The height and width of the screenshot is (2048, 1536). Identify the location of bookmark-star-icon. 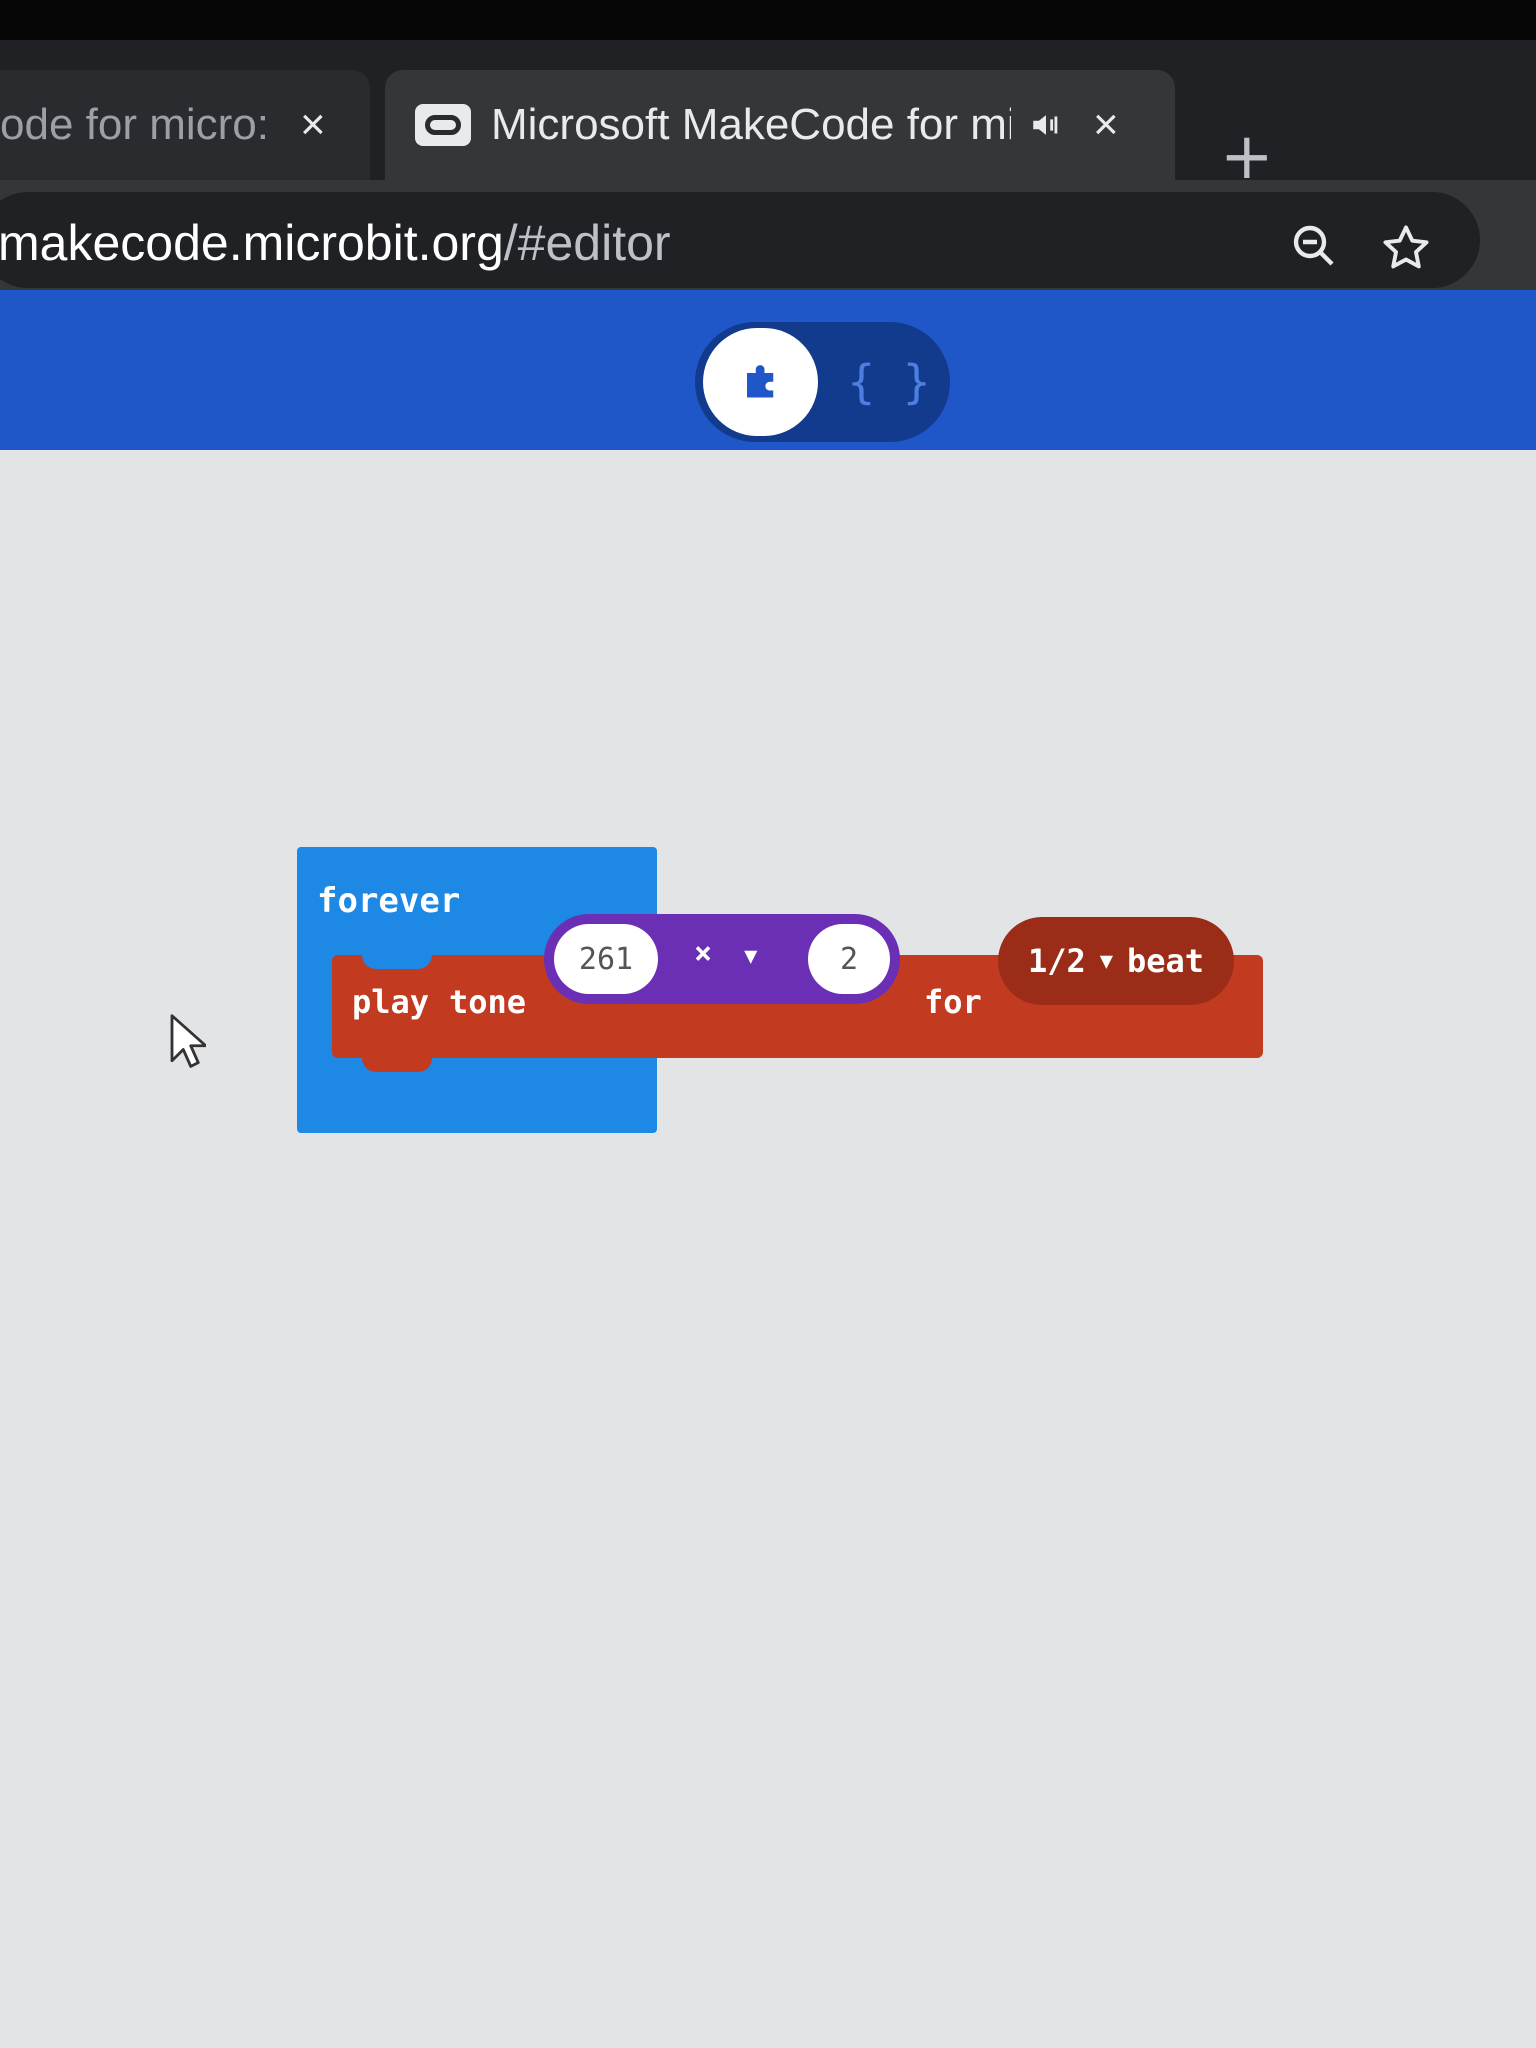
(1406, 250).